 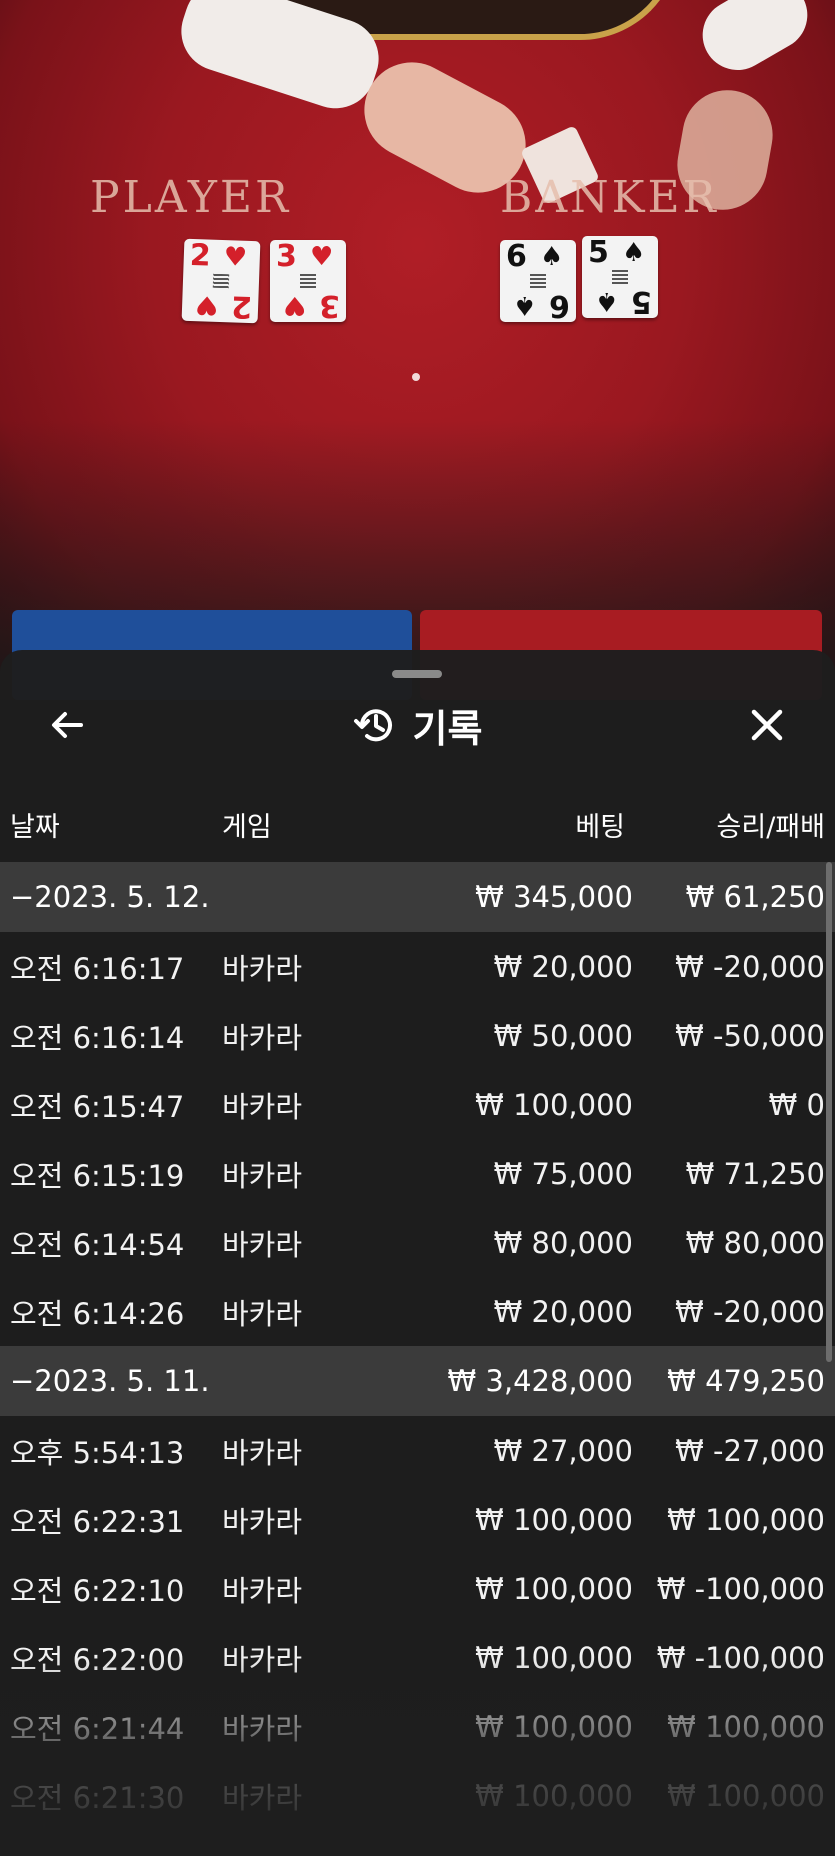 I want to click on dealer-arm-right, so click(x=755, y=41).